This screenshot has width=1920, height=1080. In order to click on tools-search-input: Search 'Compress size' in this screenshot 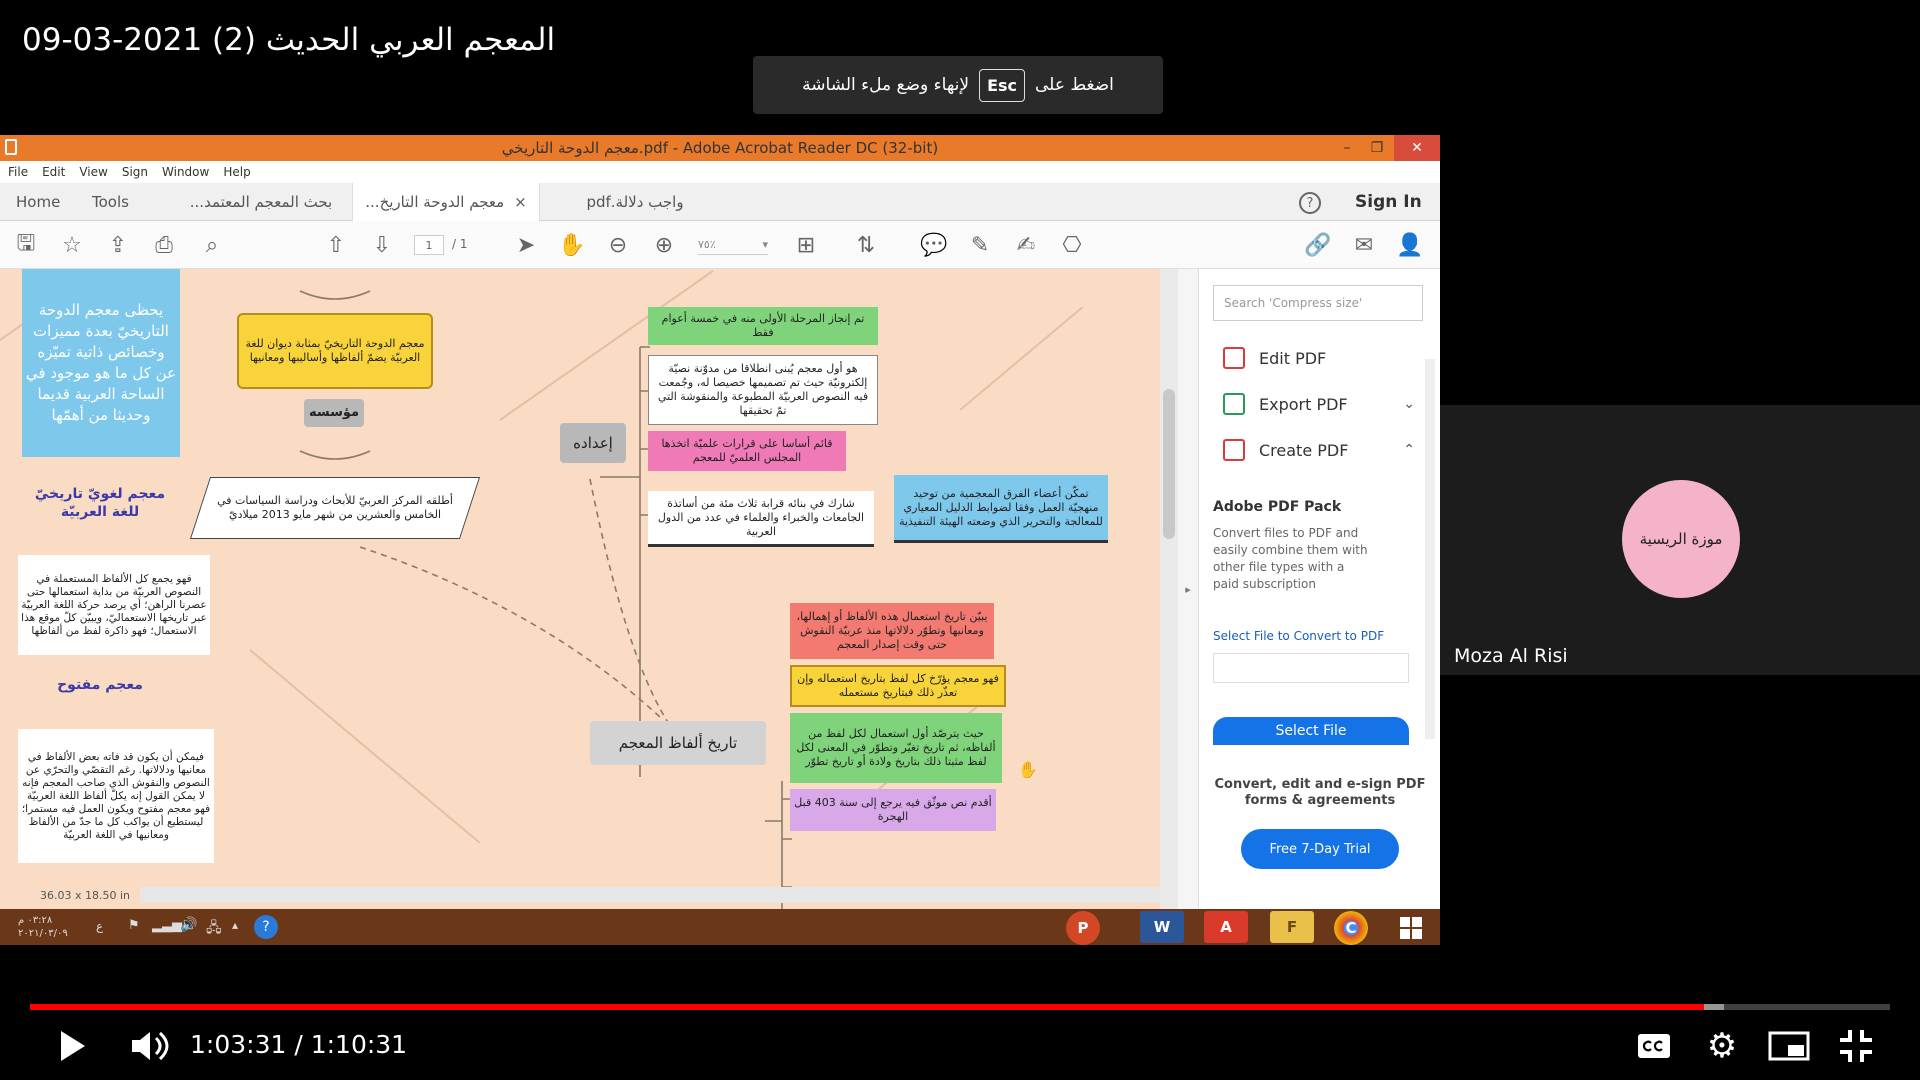, I will do `click(1318, 303)`.